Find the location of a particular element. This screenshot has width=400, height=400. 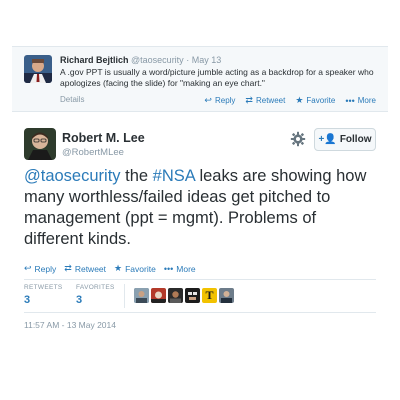

author-handle: @RobertMLee is located at coordinates (93, 152).